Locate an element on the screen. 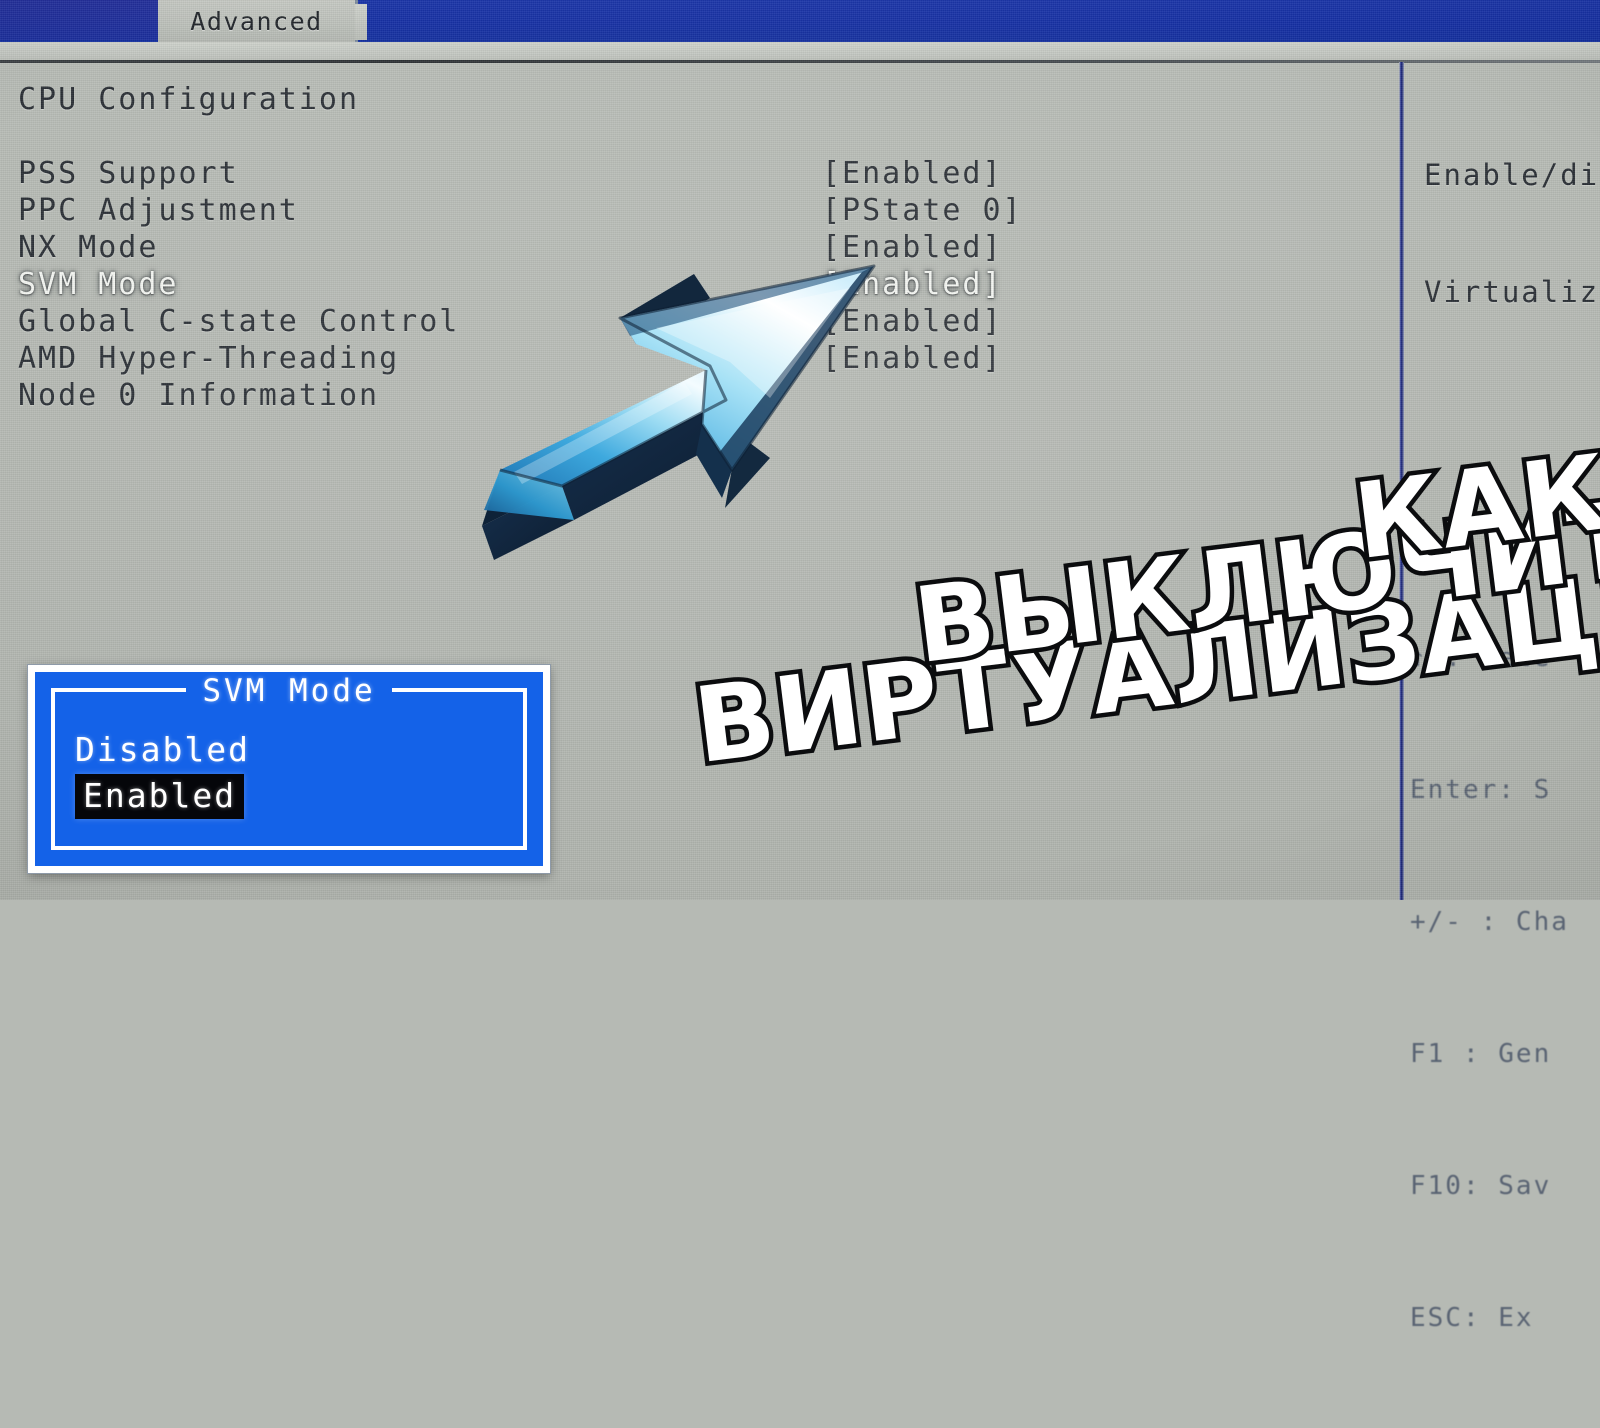 This screenshot has height=1428, width=1600. tab-advanced: Advanced is located at coordinates (258, 21).